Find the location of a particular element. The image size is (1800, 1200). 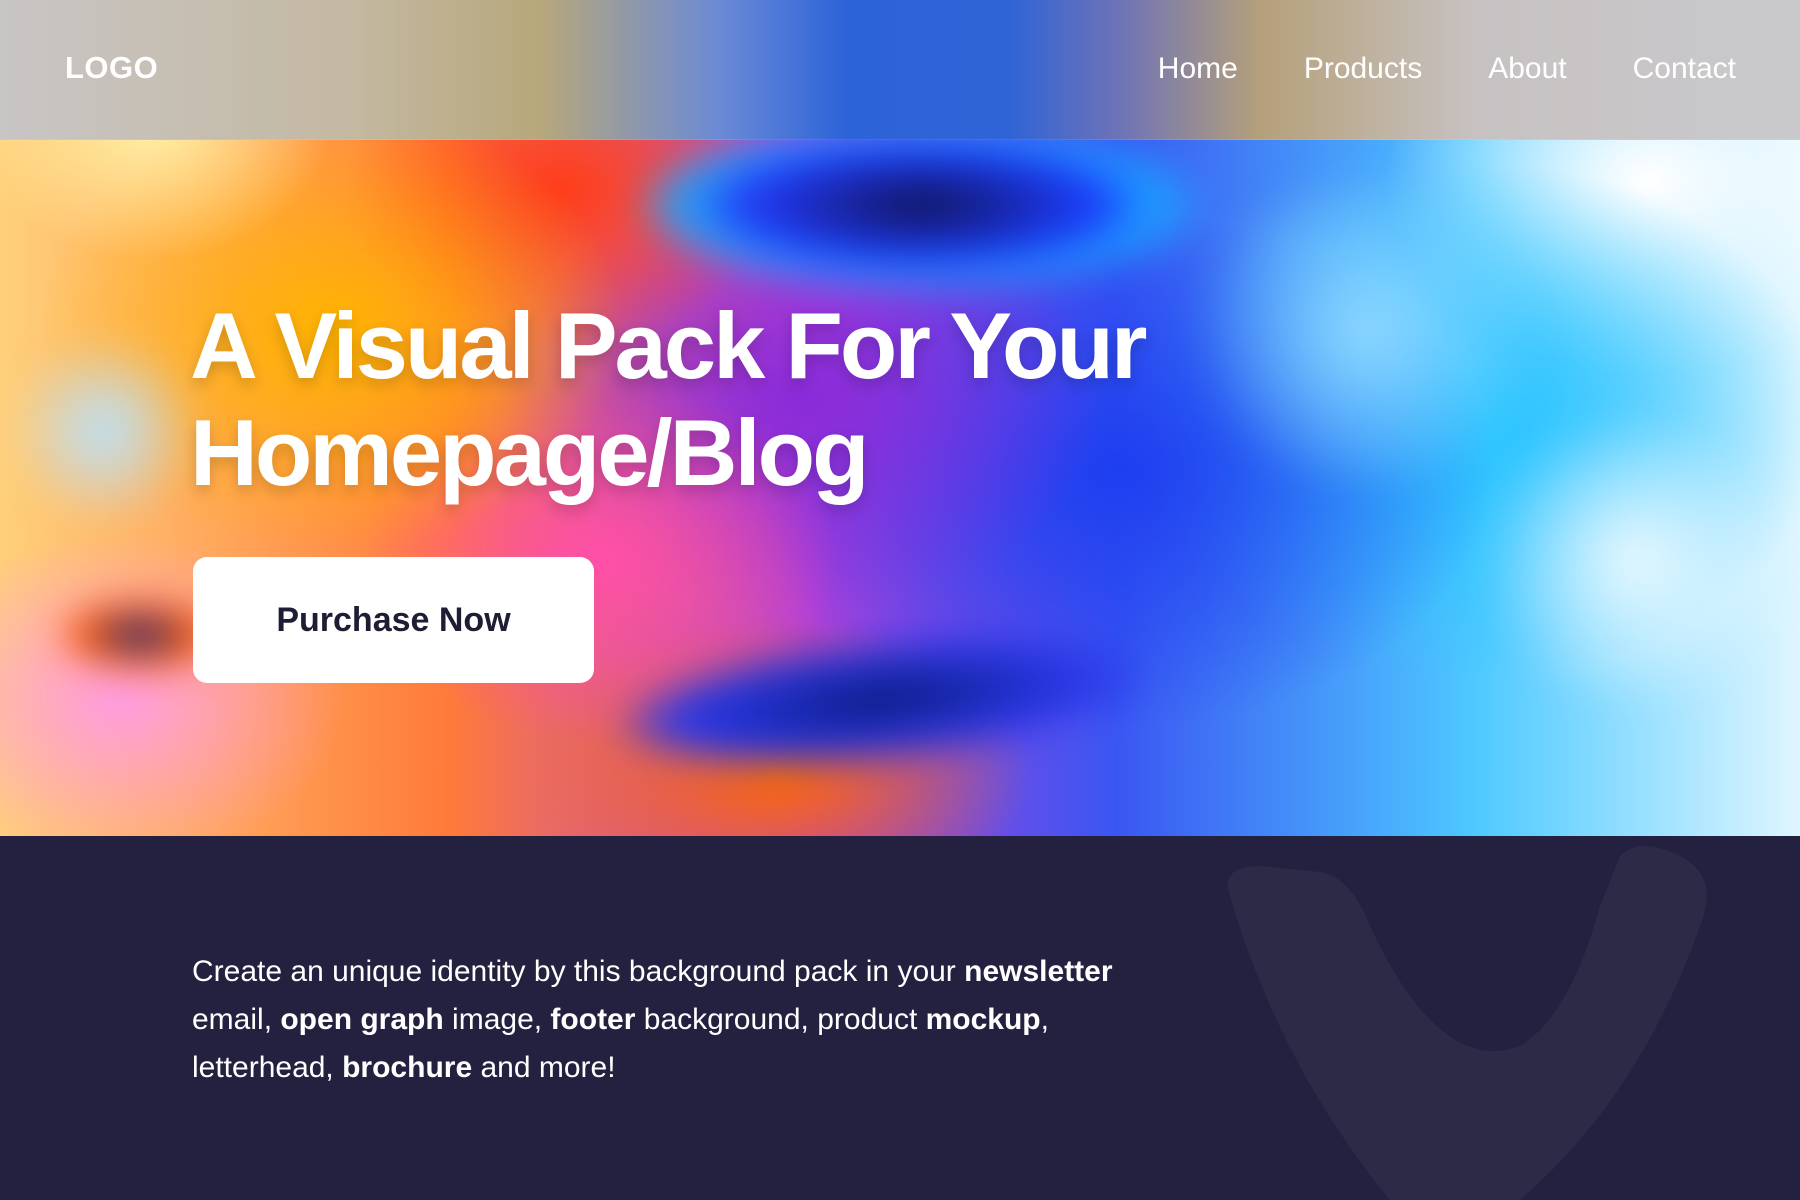

nav-link-products: Products is located at coordinates (1363, 69).